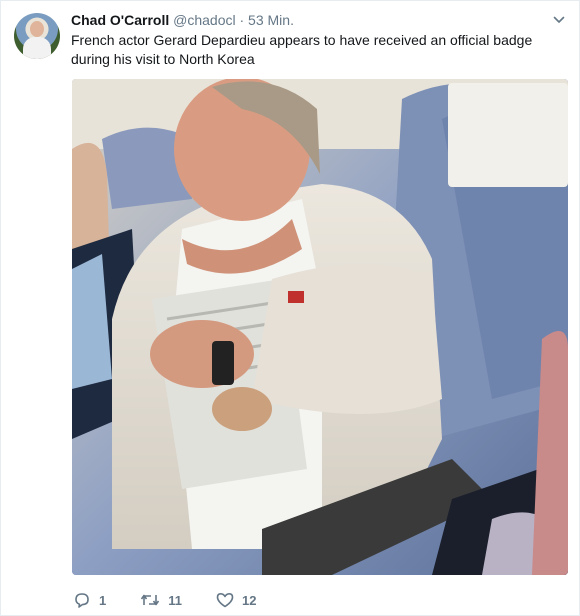 Image resolution: width=580 pixels, height=616 pixels. What do you see at coordinates (236, 600) in the screenshot?
I see `like-button: 12` at bounding box center [236, 600].